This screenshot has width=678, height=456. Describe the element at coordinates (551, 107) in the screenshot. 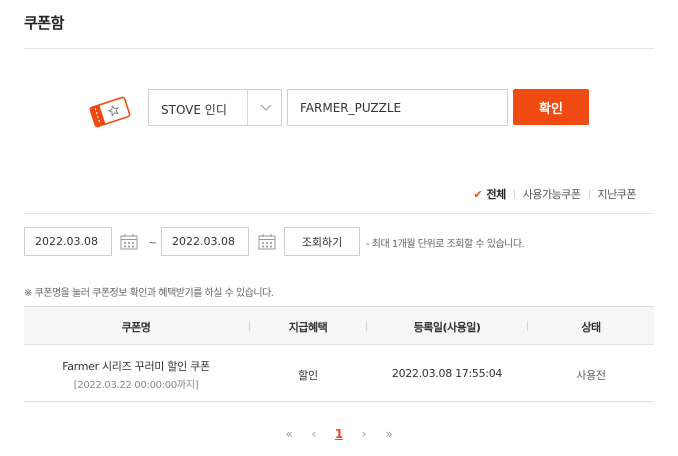

I see `confirm-button: 확인` at that location.